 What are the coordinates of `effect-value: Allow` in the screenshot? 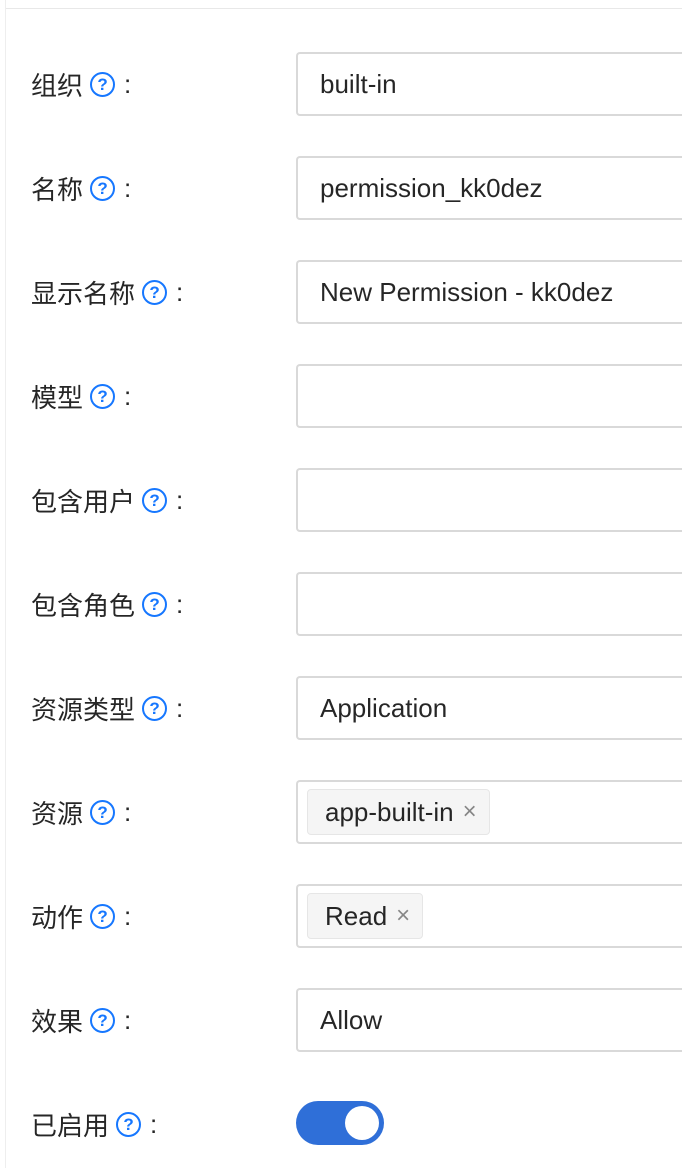 It's located at (351, 1019).